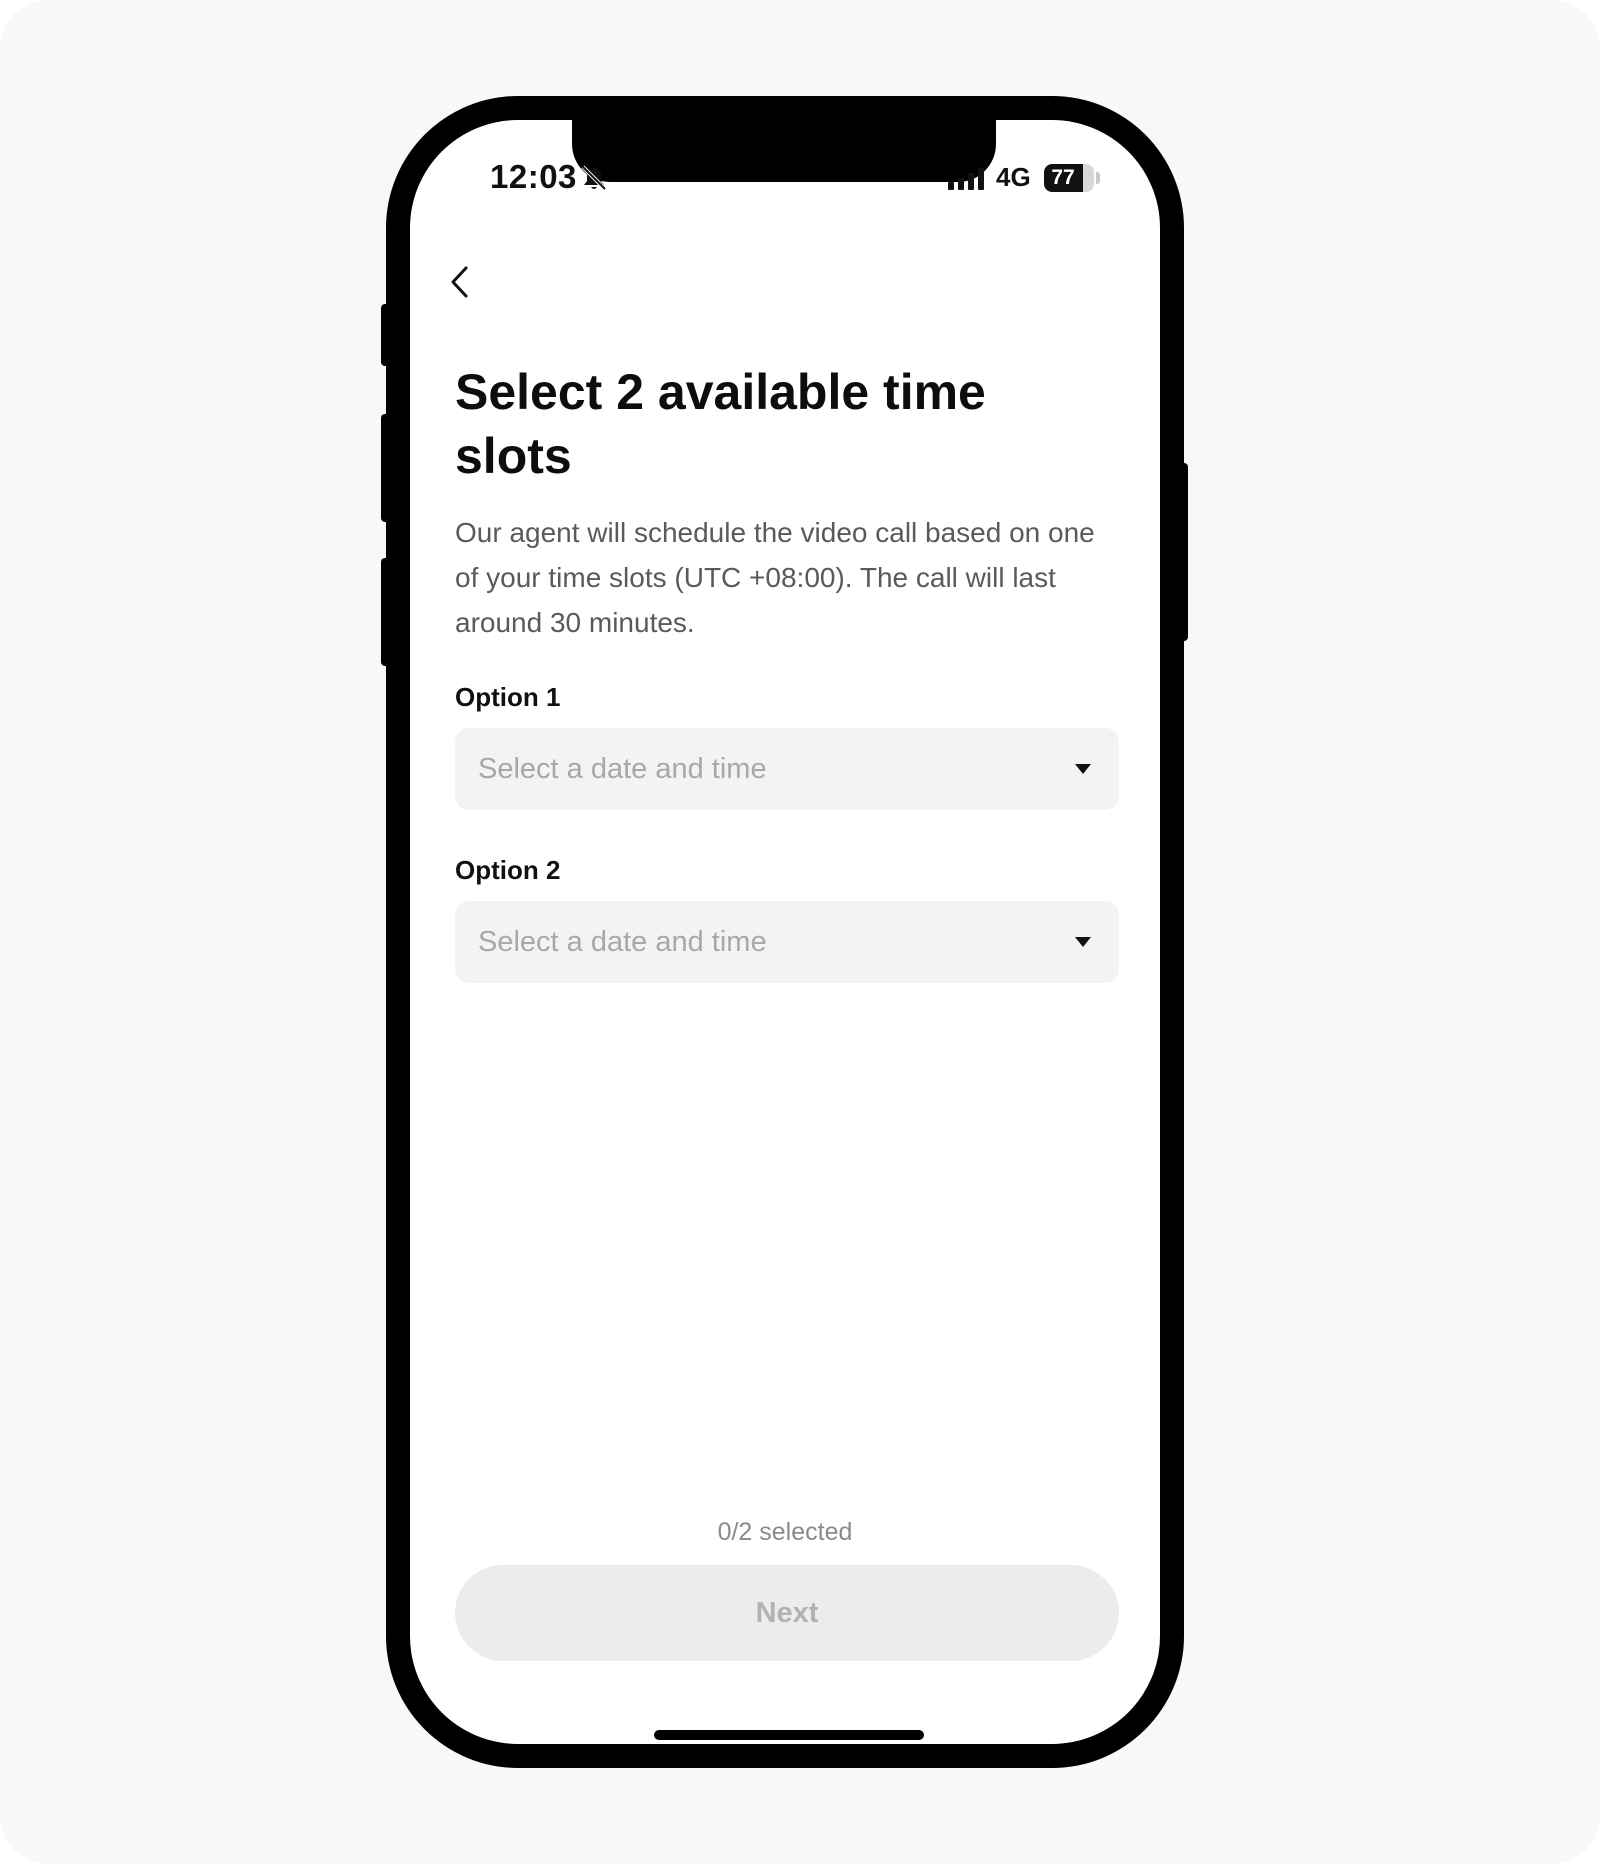 The image size is (1600, 1864). What do you see at coordinates (1013, 177) in the screenshot?
I see `network-type: 4G` at bounding box center [1013, 177].